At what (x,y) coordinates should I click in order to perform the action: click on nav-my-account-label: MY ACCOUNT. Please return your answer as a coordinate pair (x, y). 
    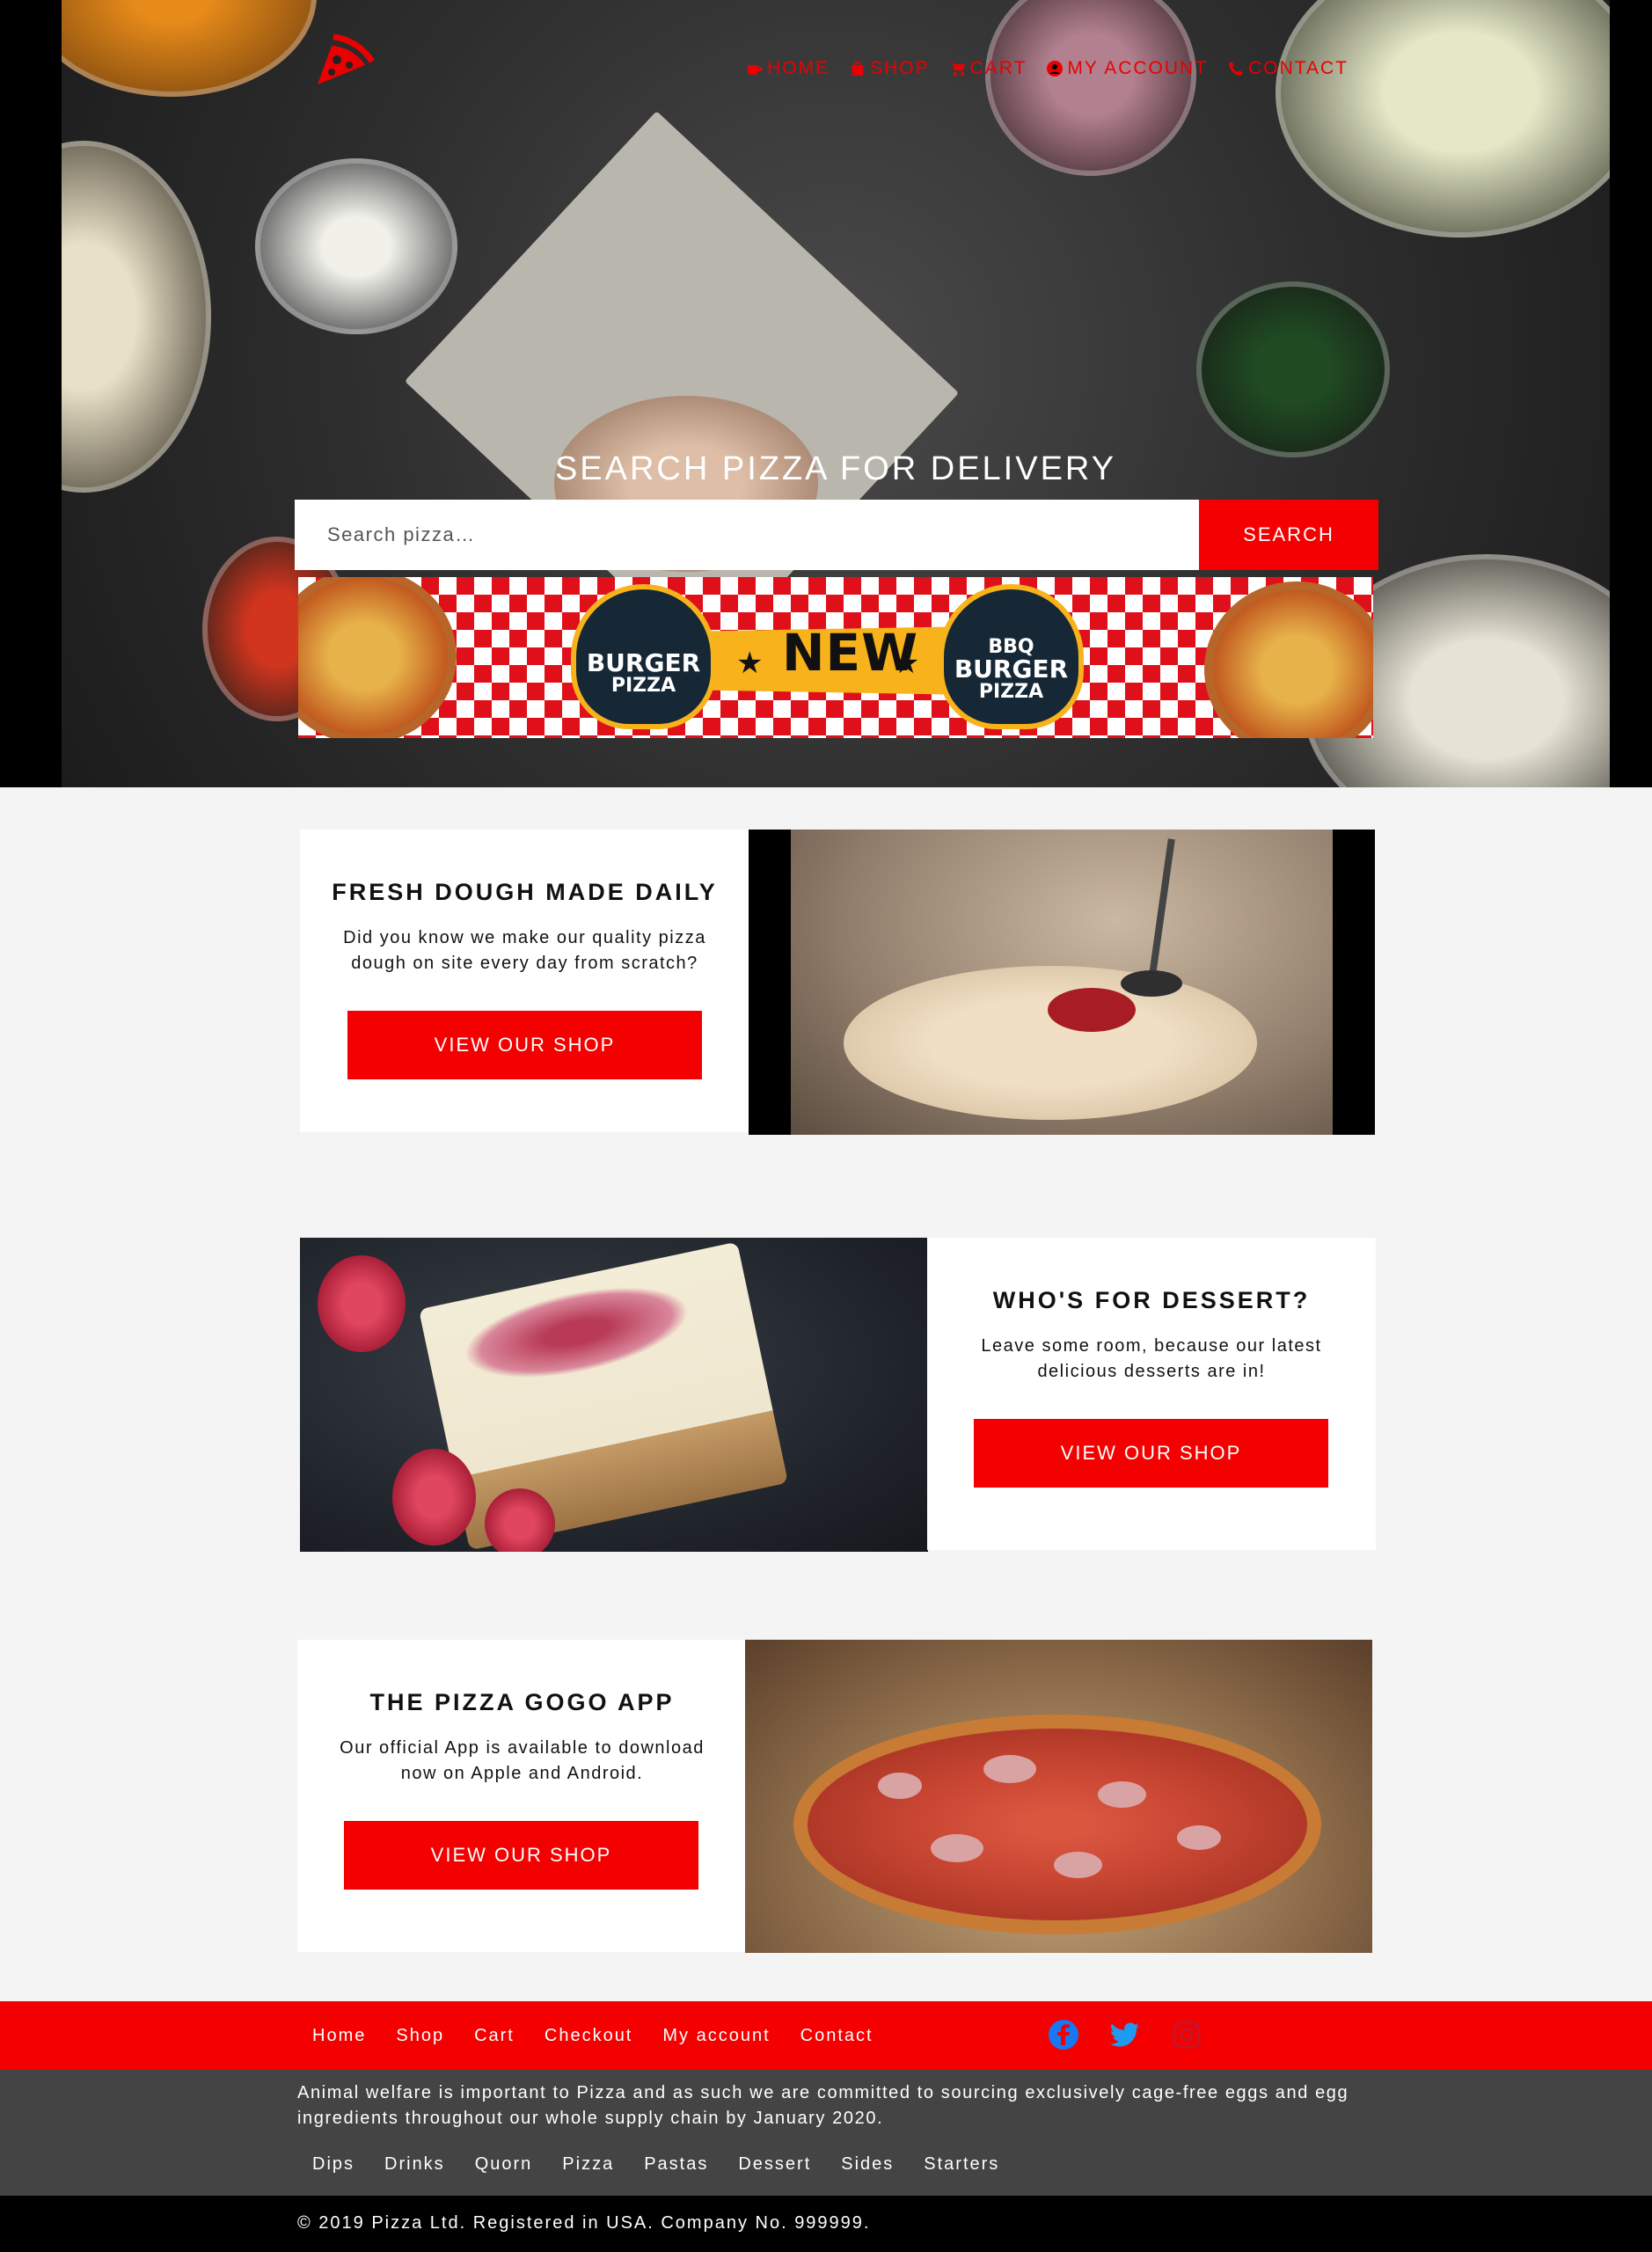
    Looking at the image, I should click on (1138, 68).